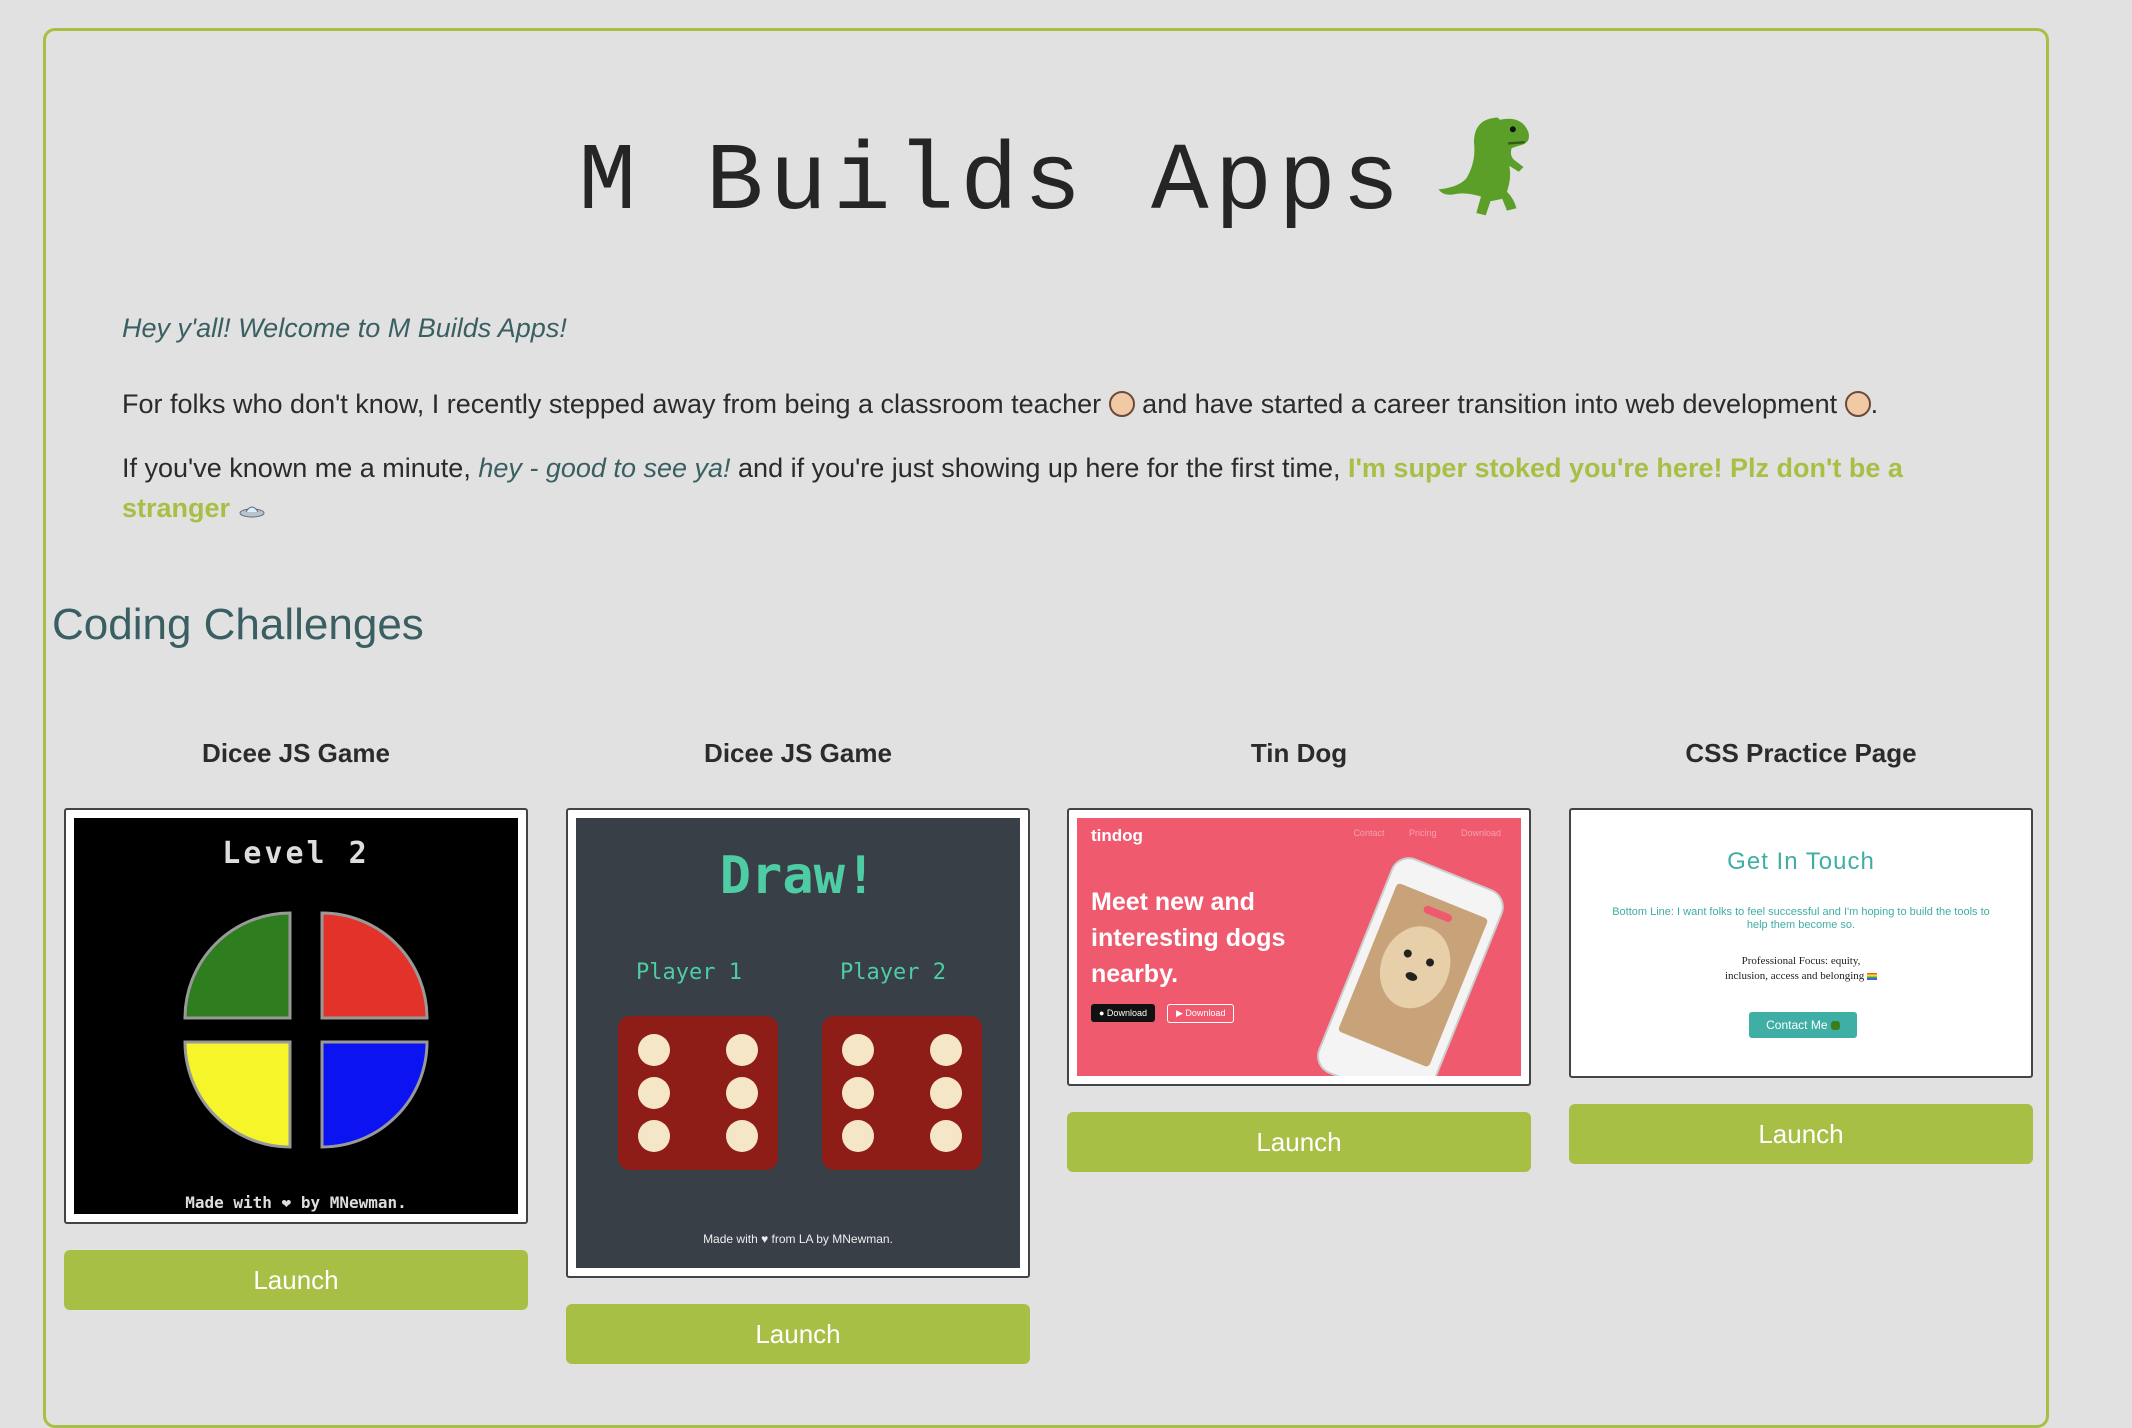  What do you see at coordinates (306, 1030) in the screenshot?
I see `simon-board-graphic` at bounding box center [306, 1030].